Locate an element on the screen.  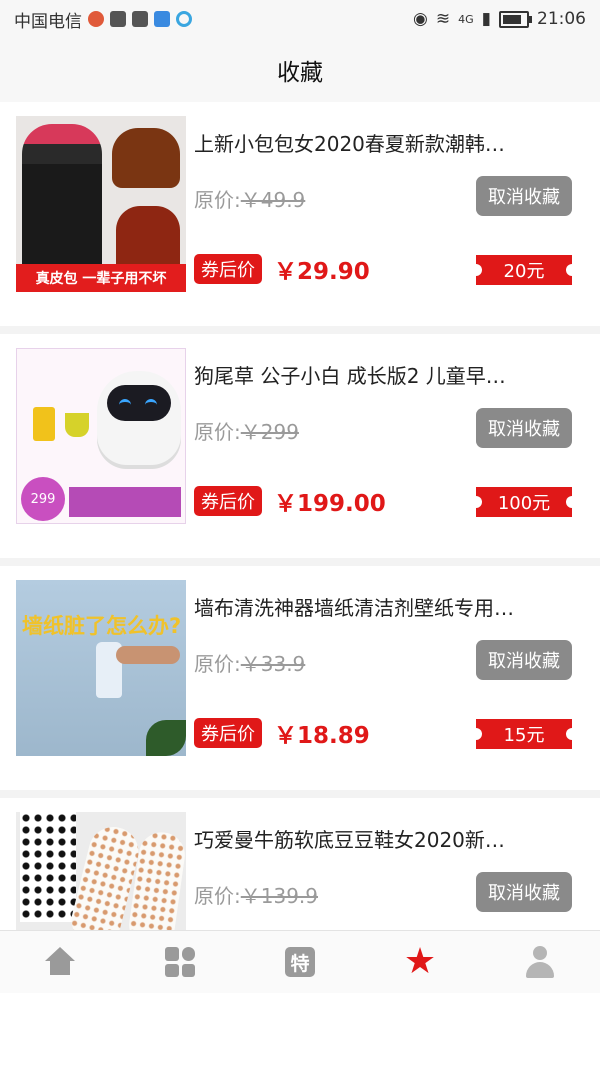
price-badge: 299 is located at coordinates (43, 499).